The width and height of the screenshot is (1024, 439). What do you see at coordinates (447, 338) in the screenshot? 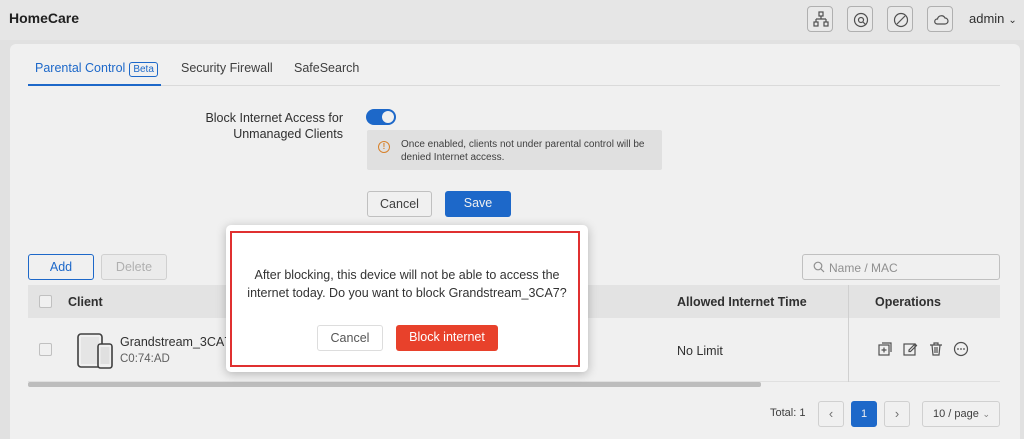
I see `block-internet-button: Block internet` at bounding box center [447, 338].